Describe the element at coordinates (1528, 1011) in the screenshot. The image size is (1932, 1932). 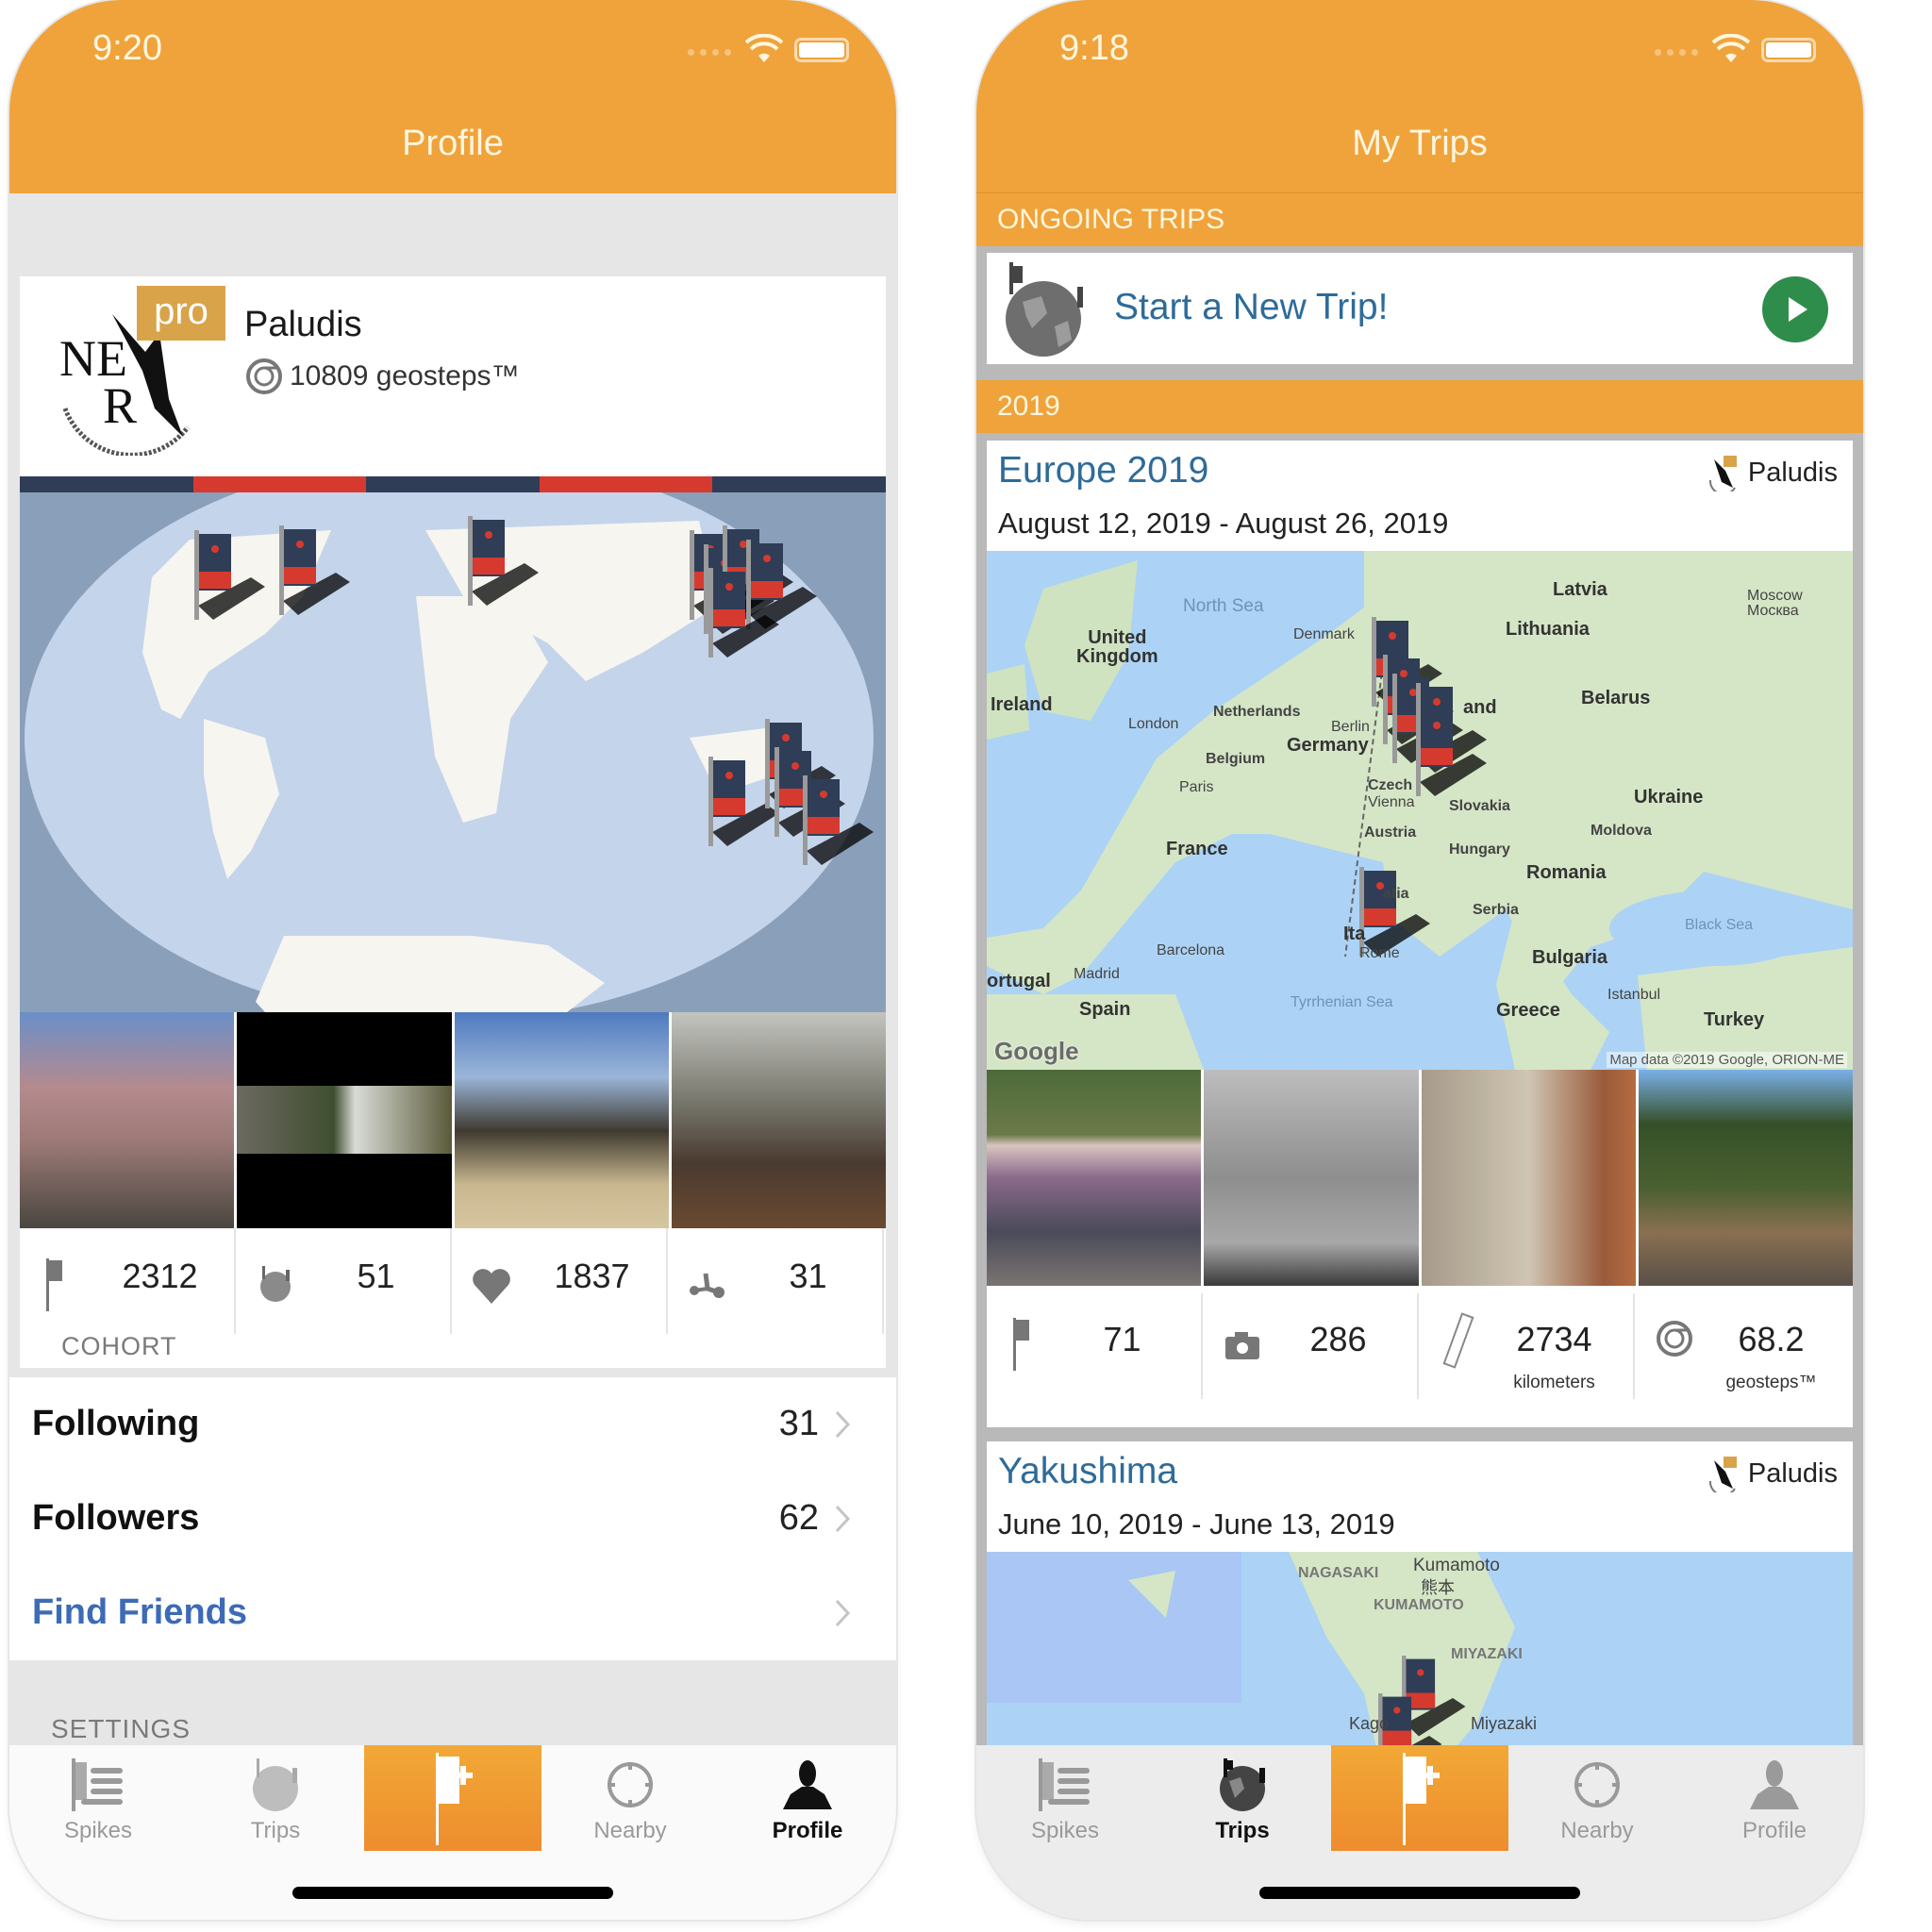
I see `map-label: Greece` at that location.